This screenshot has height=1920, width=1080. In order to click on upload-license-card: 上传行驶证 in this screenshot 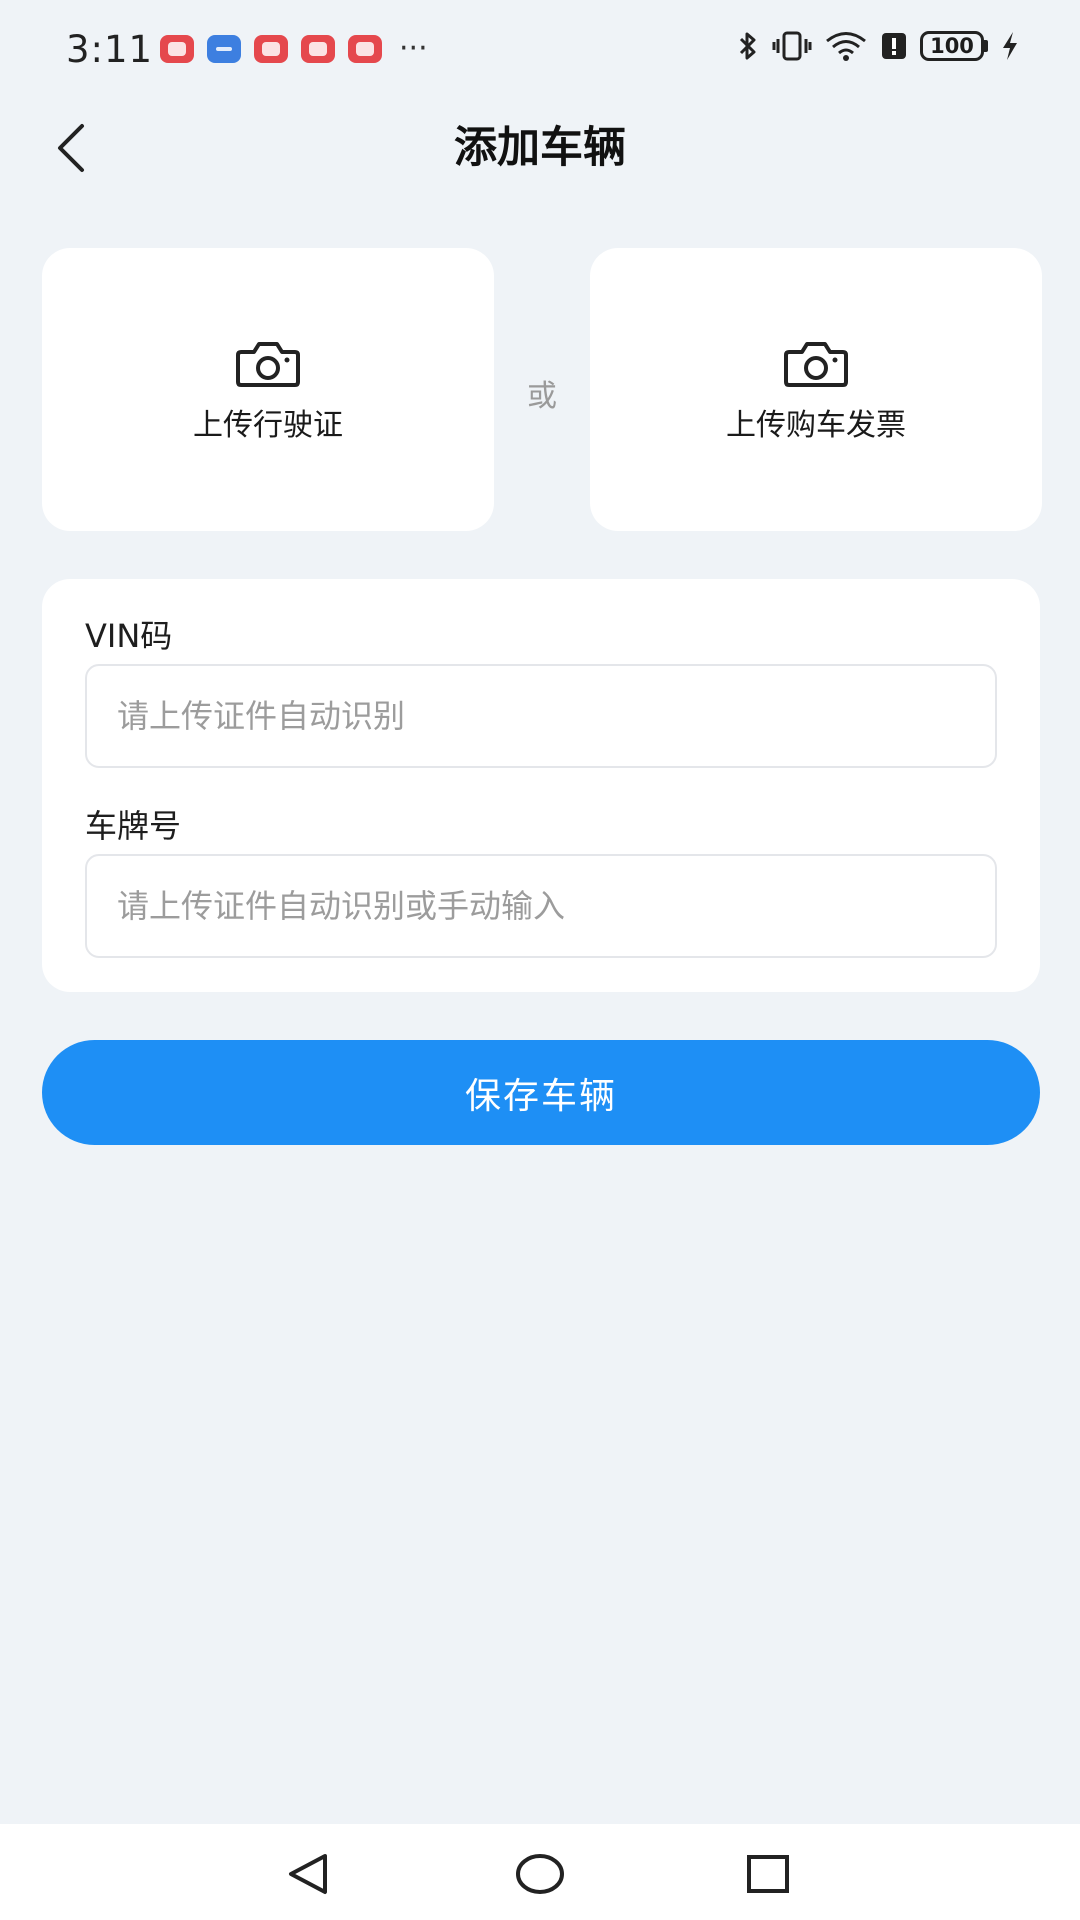, I will do `click(268, 389)`.